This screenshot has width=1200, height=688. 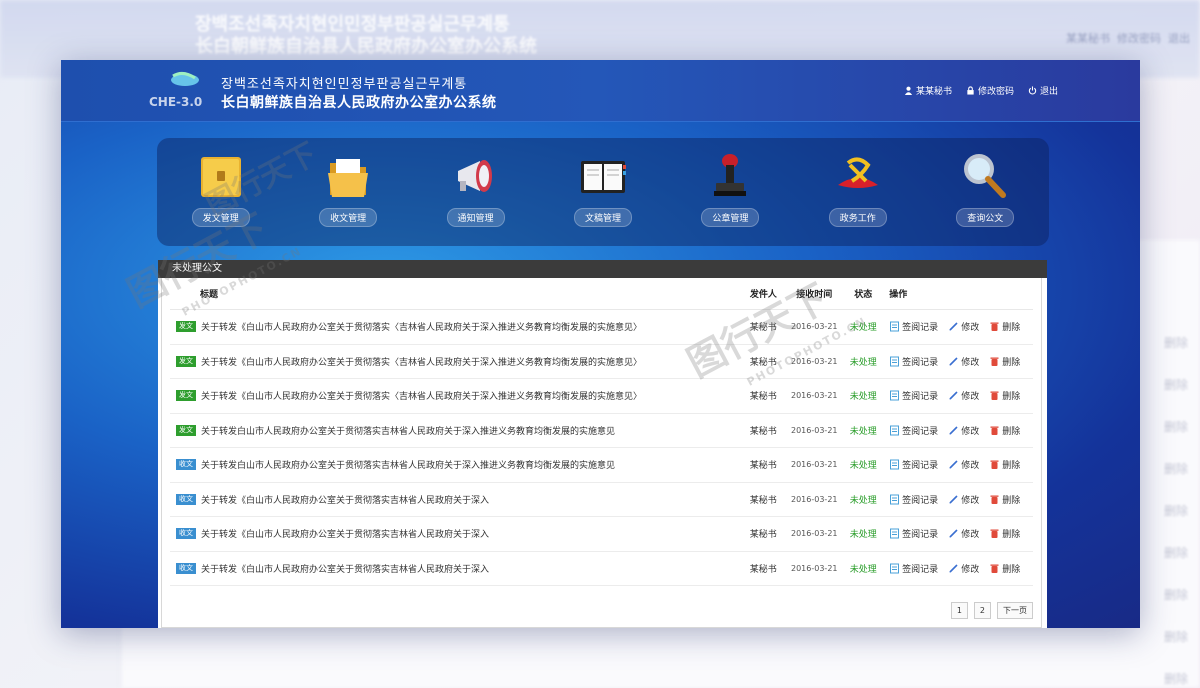 What do you see at coordinates (990, 90) in the screenshot?
I see `change-password-link: 修改密码` at bounding box center [990, 90].